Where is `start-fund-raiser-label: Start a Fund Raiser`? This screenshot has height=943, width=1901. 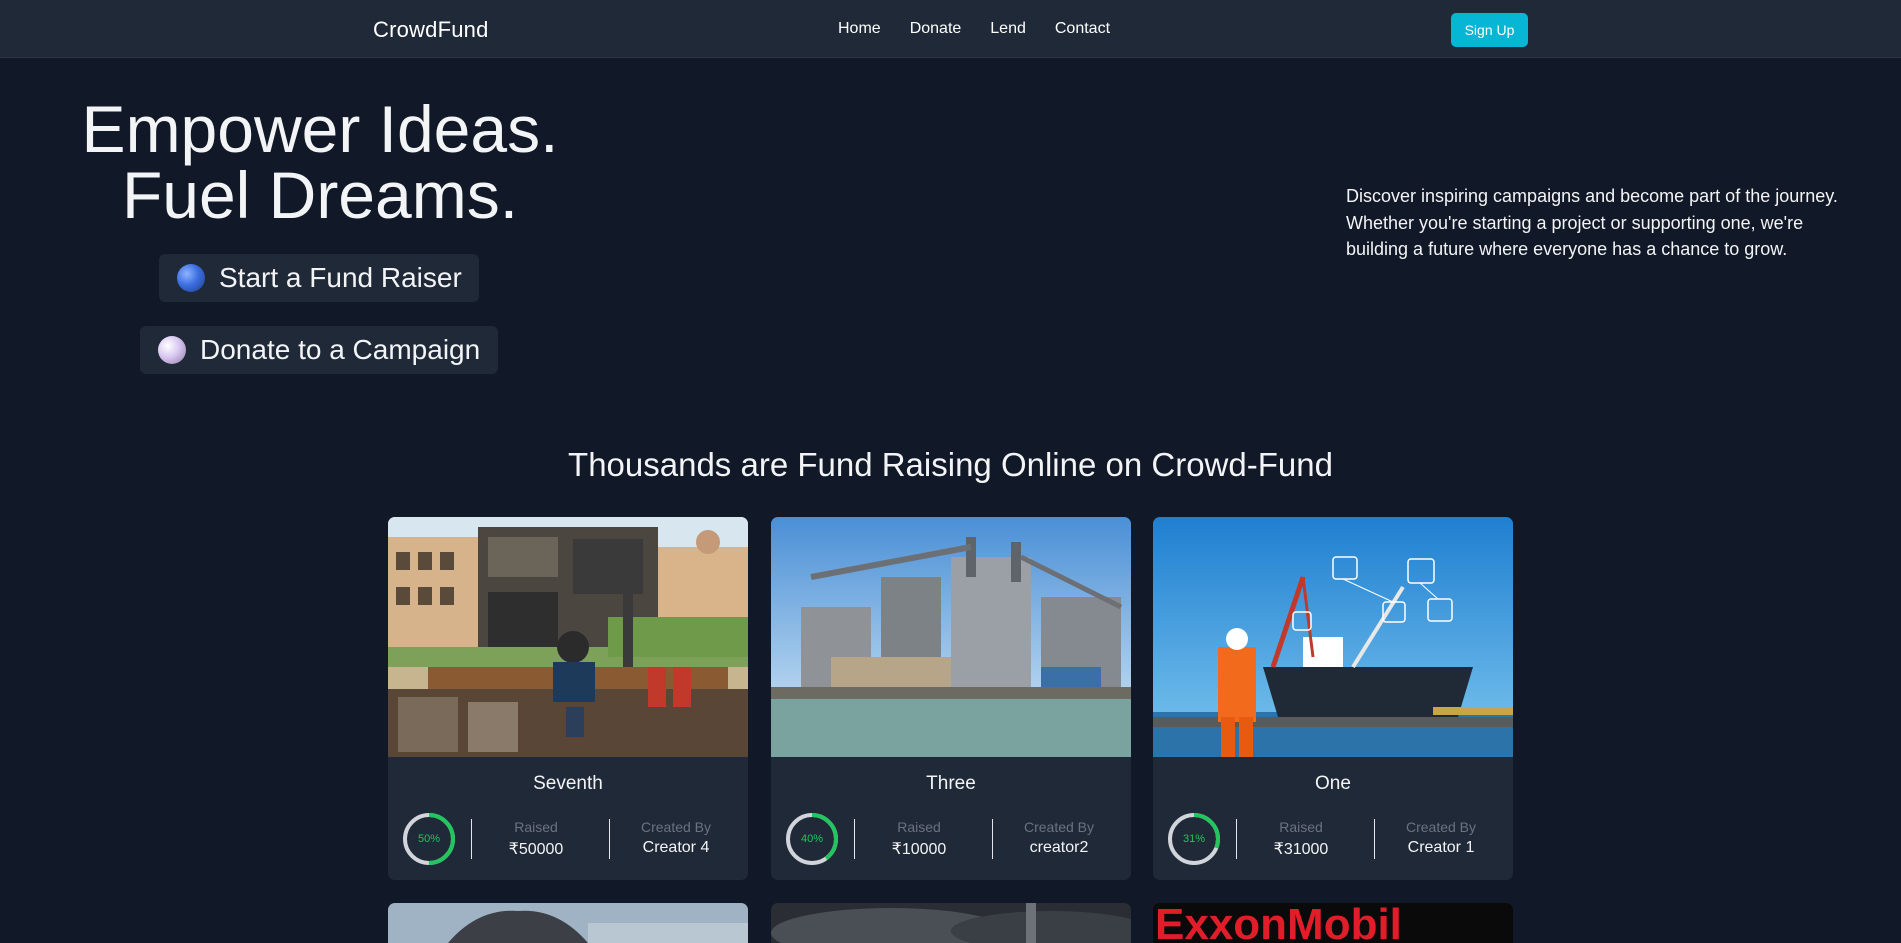 start-fund-raiser-label: Start a Fund Raiser is located at coordinates (340, 277).